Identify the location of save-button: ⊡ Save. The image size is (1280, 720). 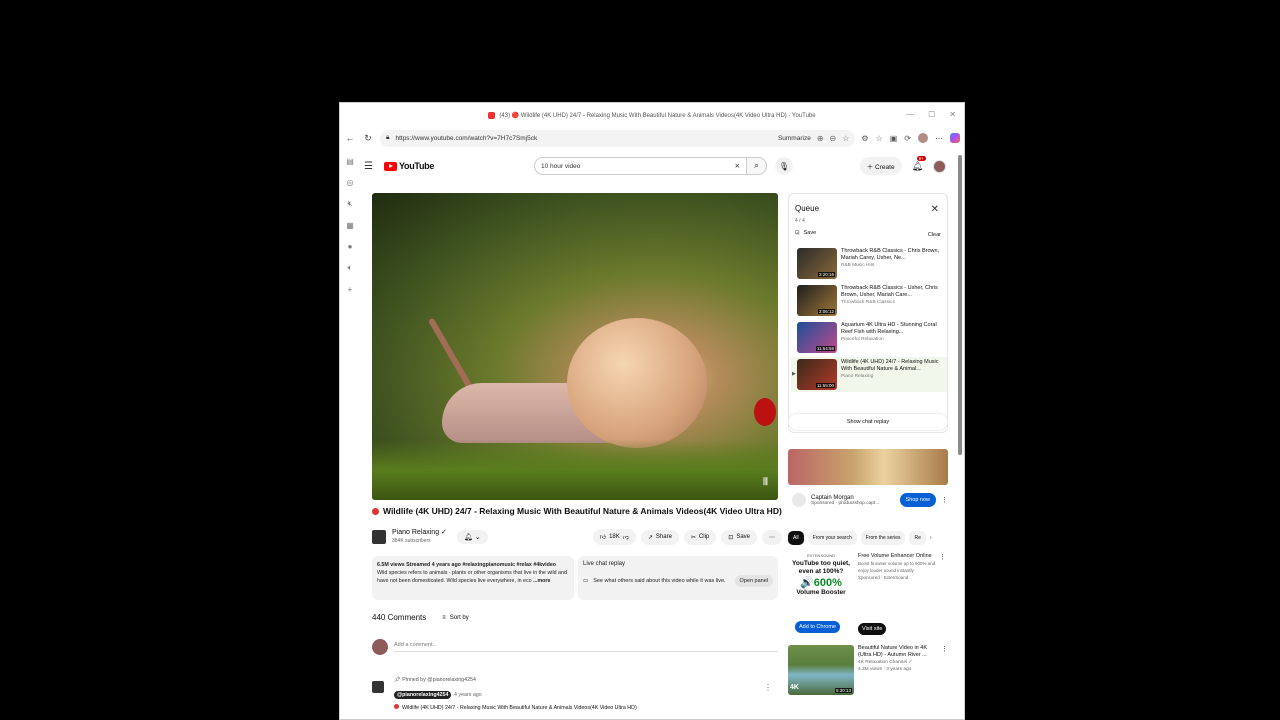
(739, 537).